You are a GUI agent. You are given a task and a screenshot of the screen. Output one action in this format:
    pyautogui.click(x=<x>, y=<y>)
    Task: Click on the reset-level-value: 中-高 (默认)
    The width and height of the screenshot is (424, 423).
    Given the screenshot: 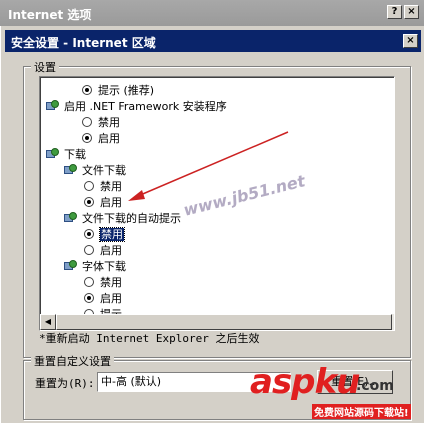 What is the action you would take?
    pyautogui.click(x=131, y=381)
    